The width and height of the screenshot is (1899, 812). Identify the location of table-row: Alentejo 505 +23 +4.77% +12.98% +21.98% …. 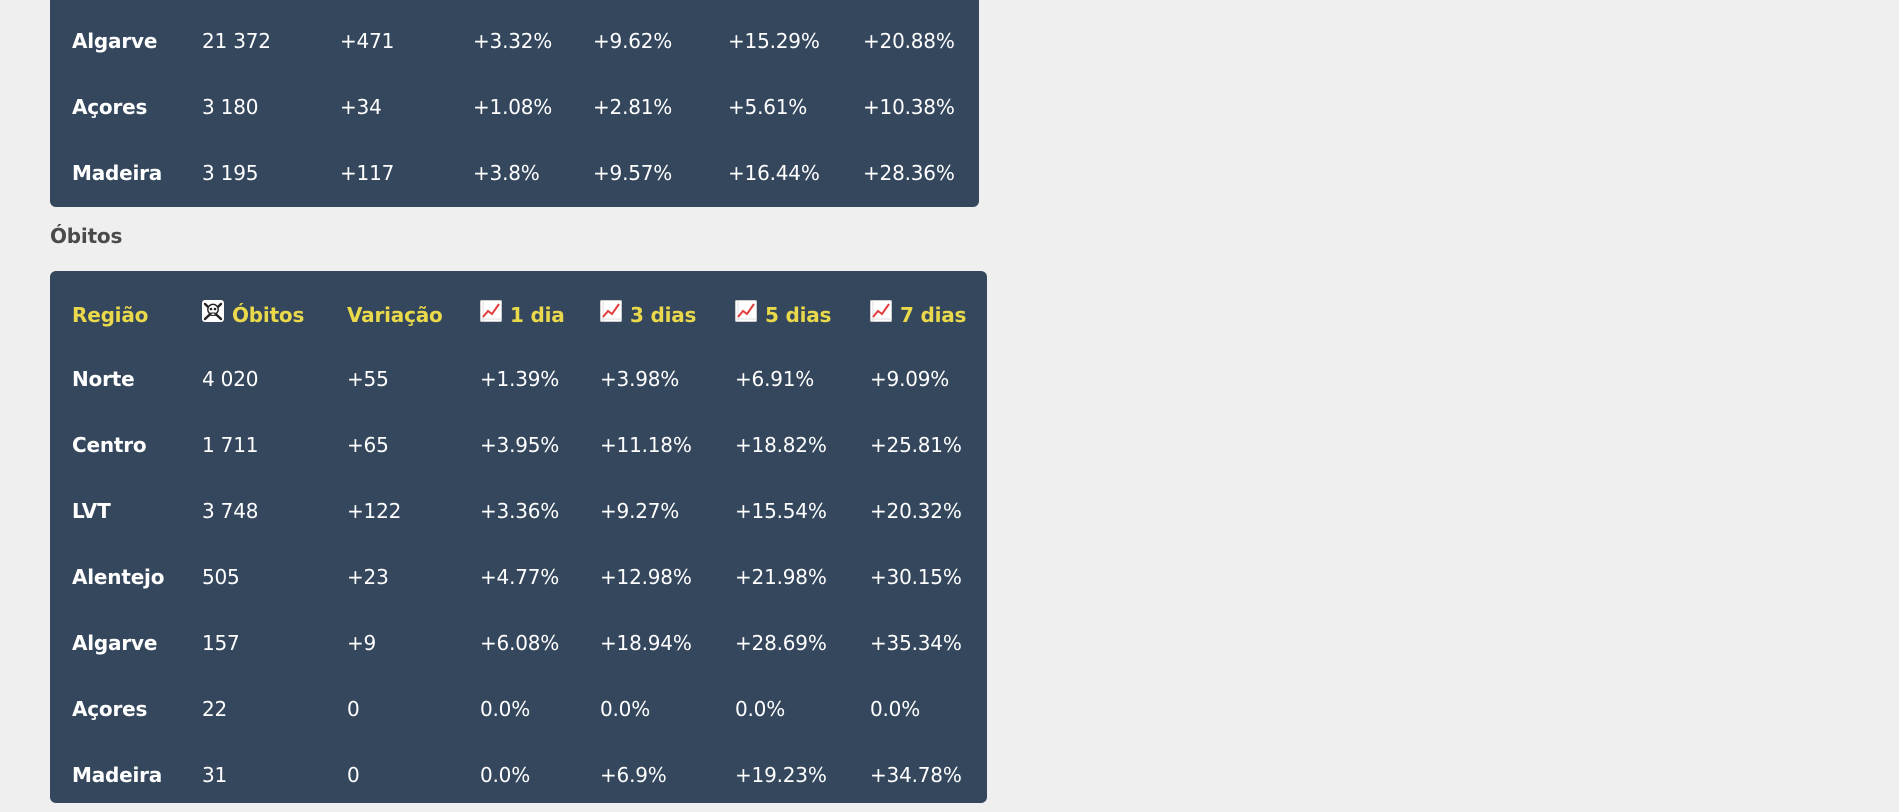
(518, 577).